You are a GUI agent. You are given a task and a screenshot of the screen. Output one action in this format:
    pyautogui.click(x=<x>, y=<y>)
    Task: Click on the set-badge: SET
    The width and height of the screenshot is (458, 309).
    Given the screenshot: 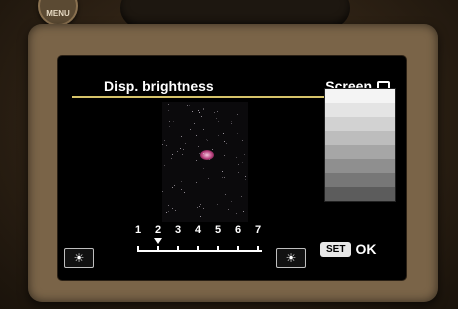 What is the action you would take?
    pyautogui.click(x=336, y=249)
    